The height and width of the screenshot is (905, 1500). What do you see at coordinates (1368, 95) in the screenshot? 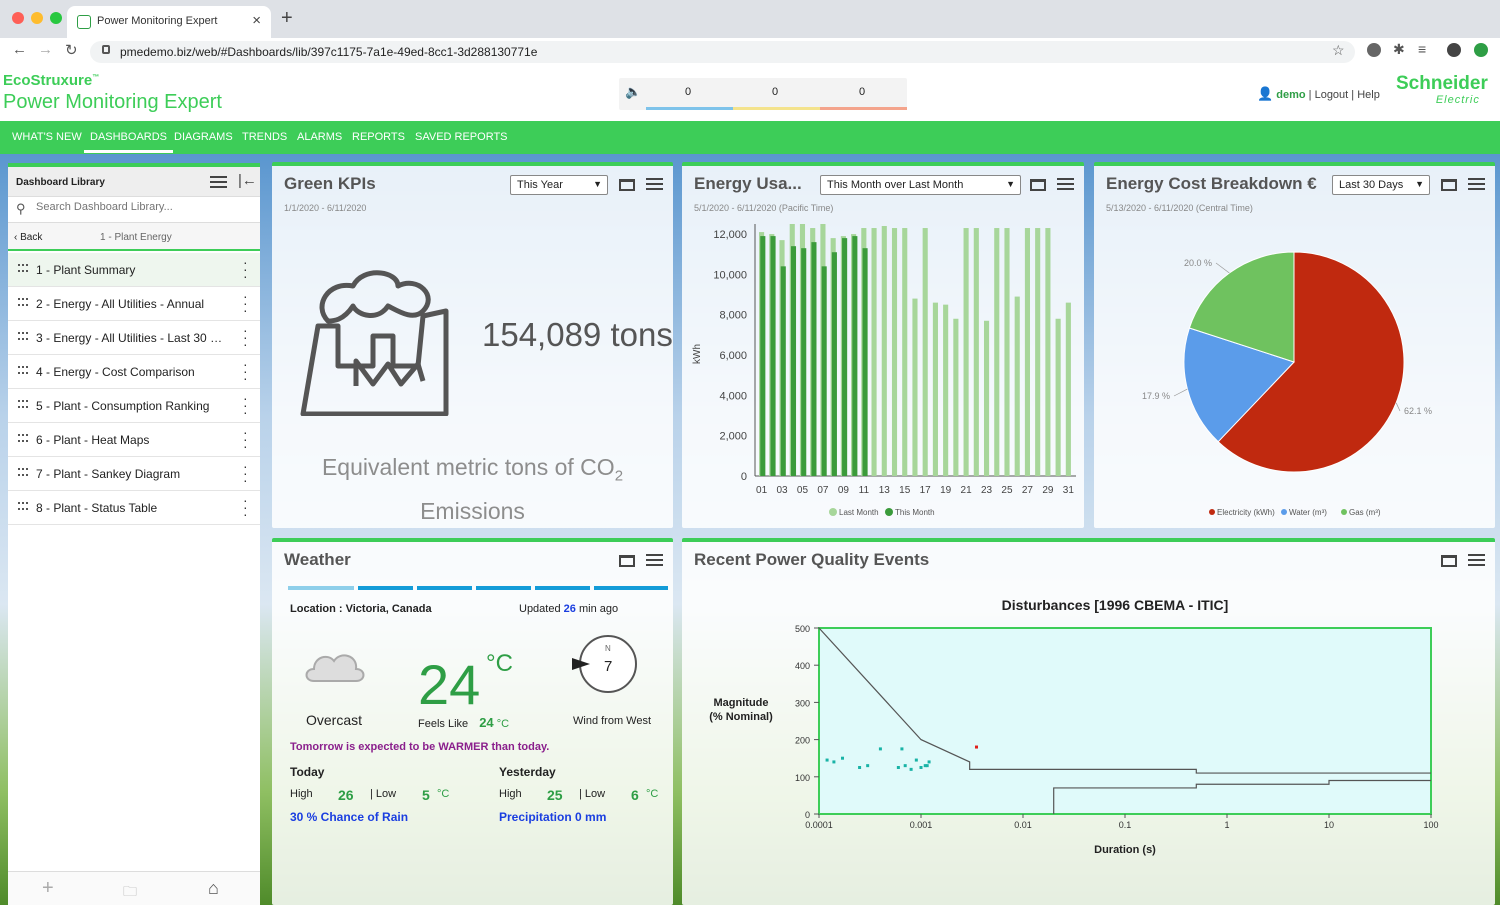
I see `help-link: Help` at bounding box center [1368, 95].